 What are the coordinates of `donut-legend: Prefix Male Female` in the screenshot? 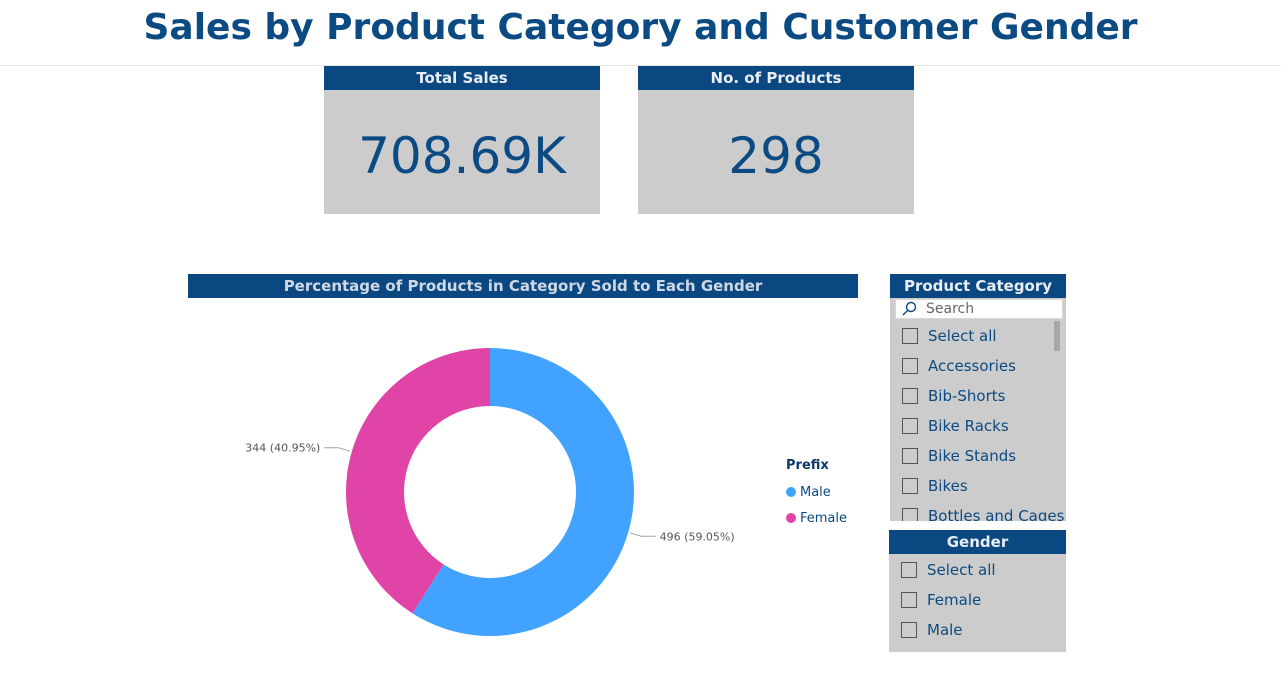 It's located at (816, 494).